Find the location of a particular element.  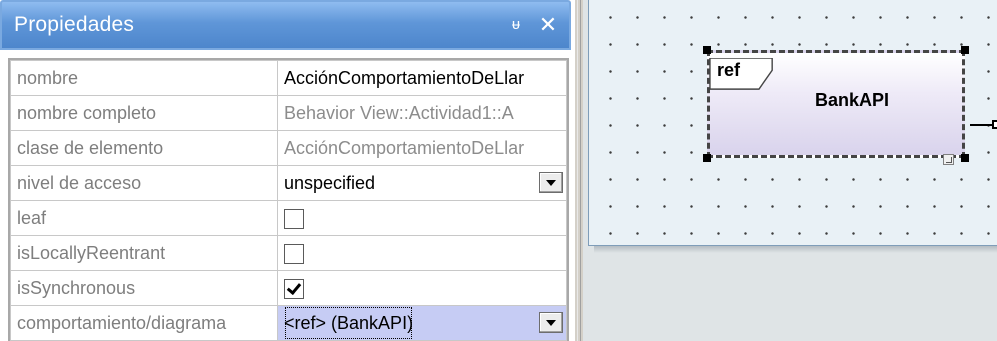

property-value-readonly: Behavior View::Actividad1::A is located at coordinates (422, 113).